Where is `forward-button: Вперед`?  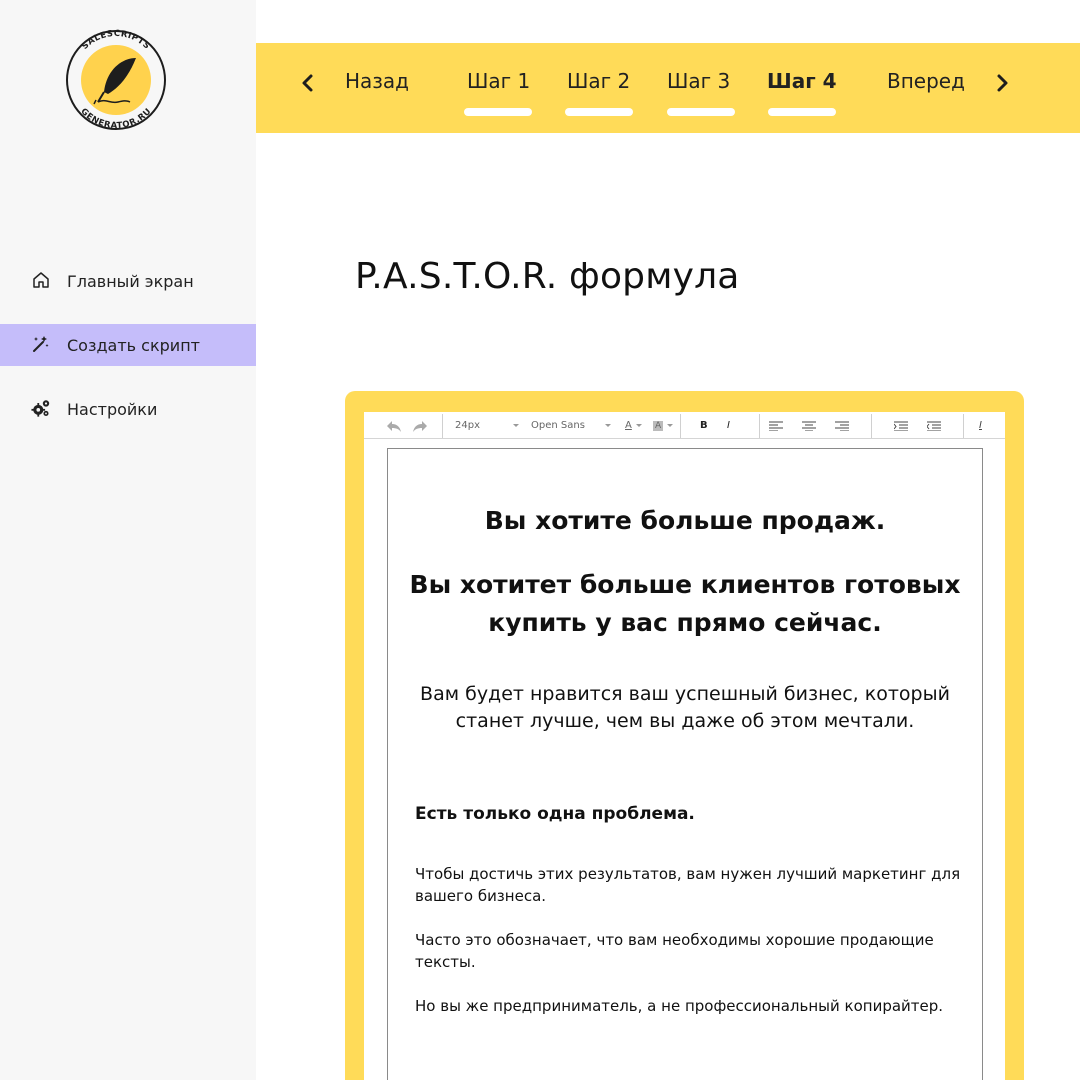
forward-button: Вперед is located at coordinates (926, 81).